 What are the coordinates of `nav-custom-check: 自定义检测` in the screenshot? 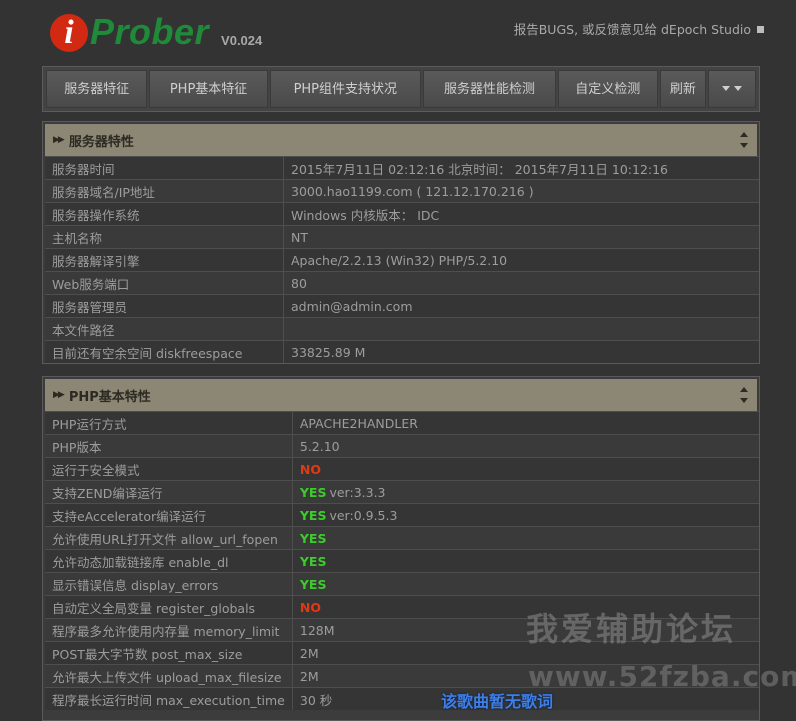 It's located at (608, 89).